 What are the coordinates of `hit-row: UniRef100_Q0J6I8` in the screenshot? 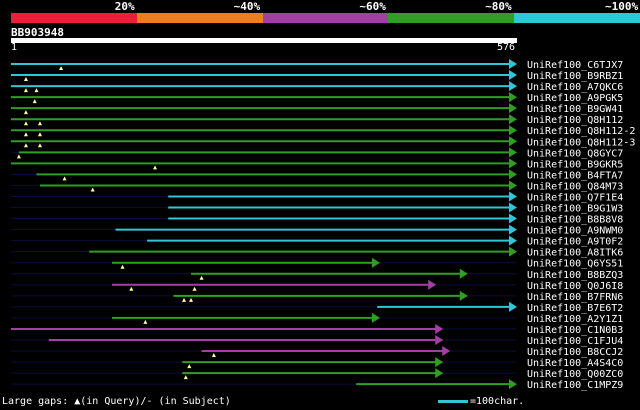 It's located at (317, 285).